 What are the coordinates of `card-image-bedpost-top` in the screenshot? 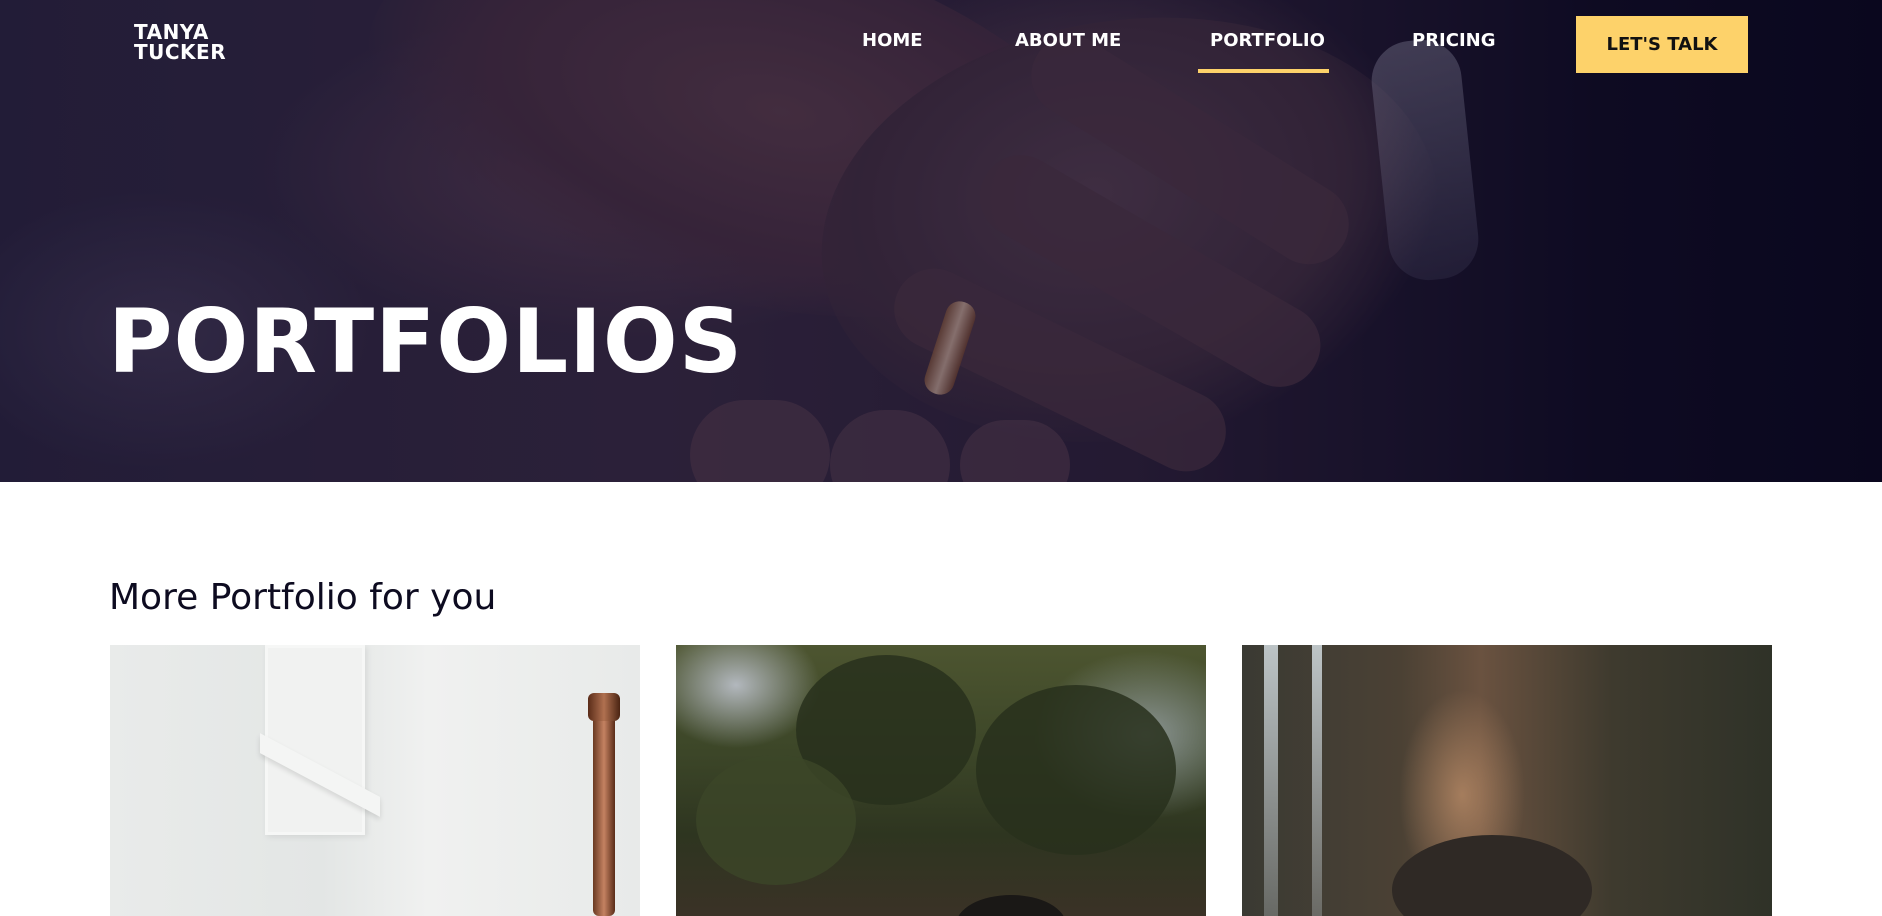 It's located at (604, 707).